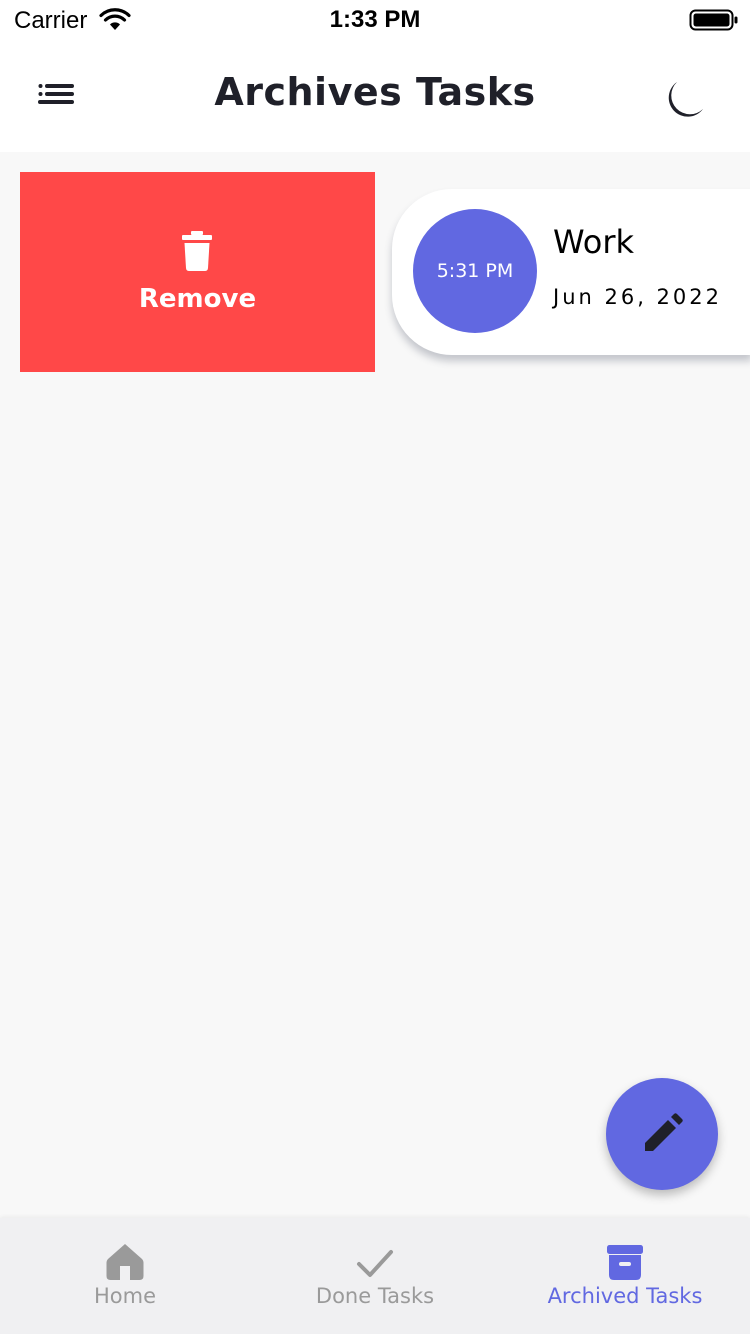 The width and height of the screenshot is (750, 1334). Describe the element at coordinates (594, 242) in the screenshot. I see `task-title: Work` at that location.